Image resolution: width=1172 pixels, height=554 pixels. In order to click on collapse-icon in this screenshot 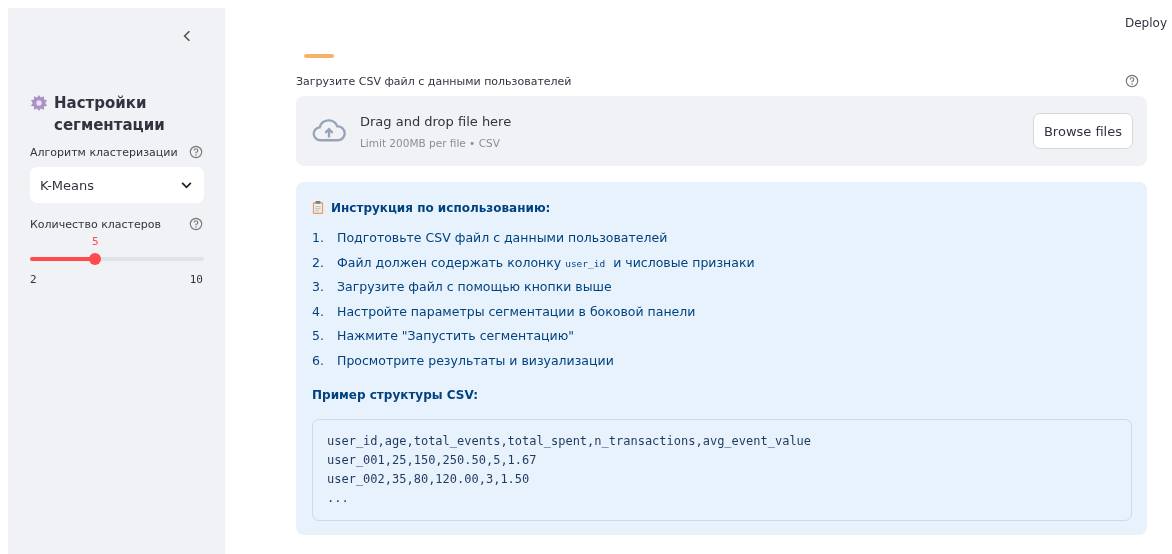, I will do `click(187, 36)`.